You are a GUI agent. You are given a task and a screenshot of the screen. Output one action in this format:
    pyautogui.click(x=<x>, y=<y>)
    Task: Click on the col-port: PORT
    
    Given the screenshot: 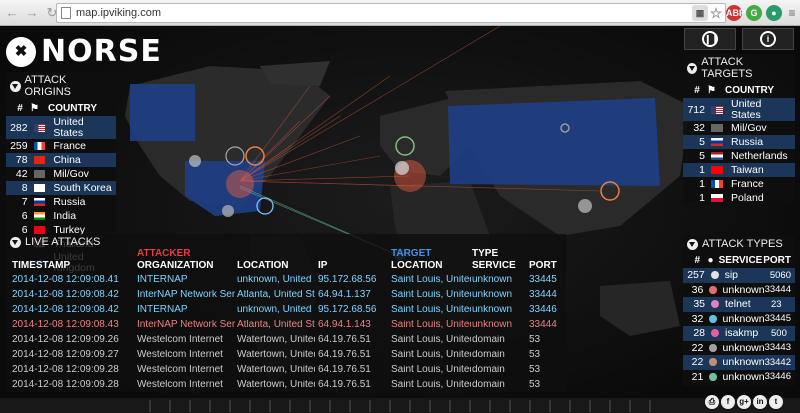 What is the action you would take?
    pyautogui.click(x=543, y=265)
    